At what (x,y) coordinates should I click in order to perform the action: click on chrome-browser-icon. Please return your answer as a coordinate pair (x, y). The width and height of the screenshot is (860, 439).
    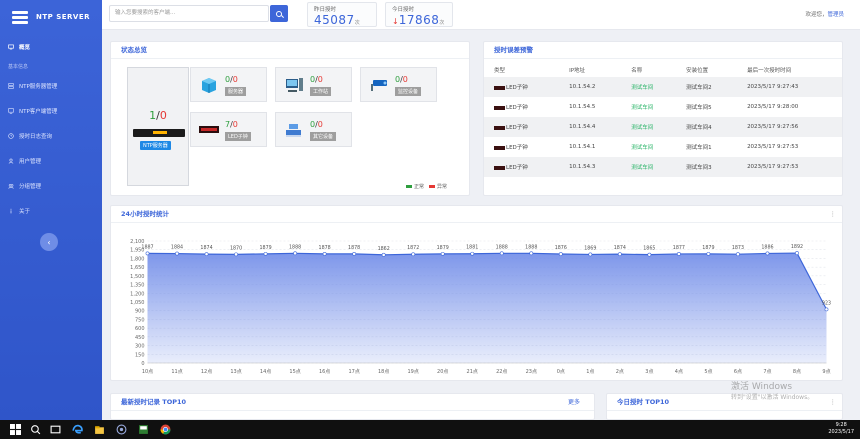
    Looking at the image, I should click on (165, 429).